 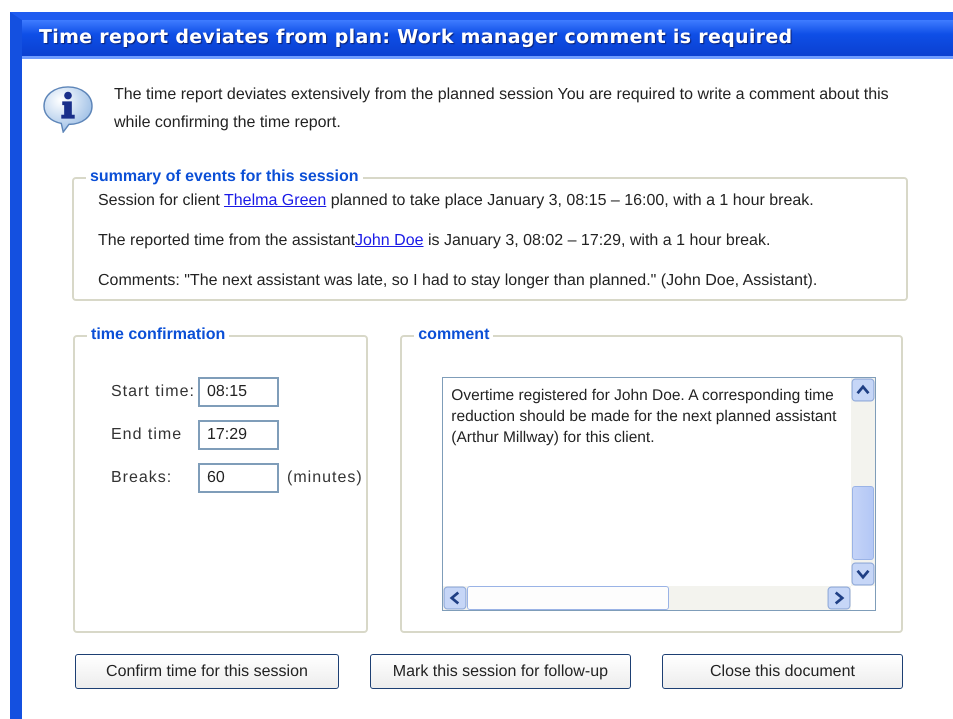 I want to click on input-field: 60, so click(x=238, y=478).